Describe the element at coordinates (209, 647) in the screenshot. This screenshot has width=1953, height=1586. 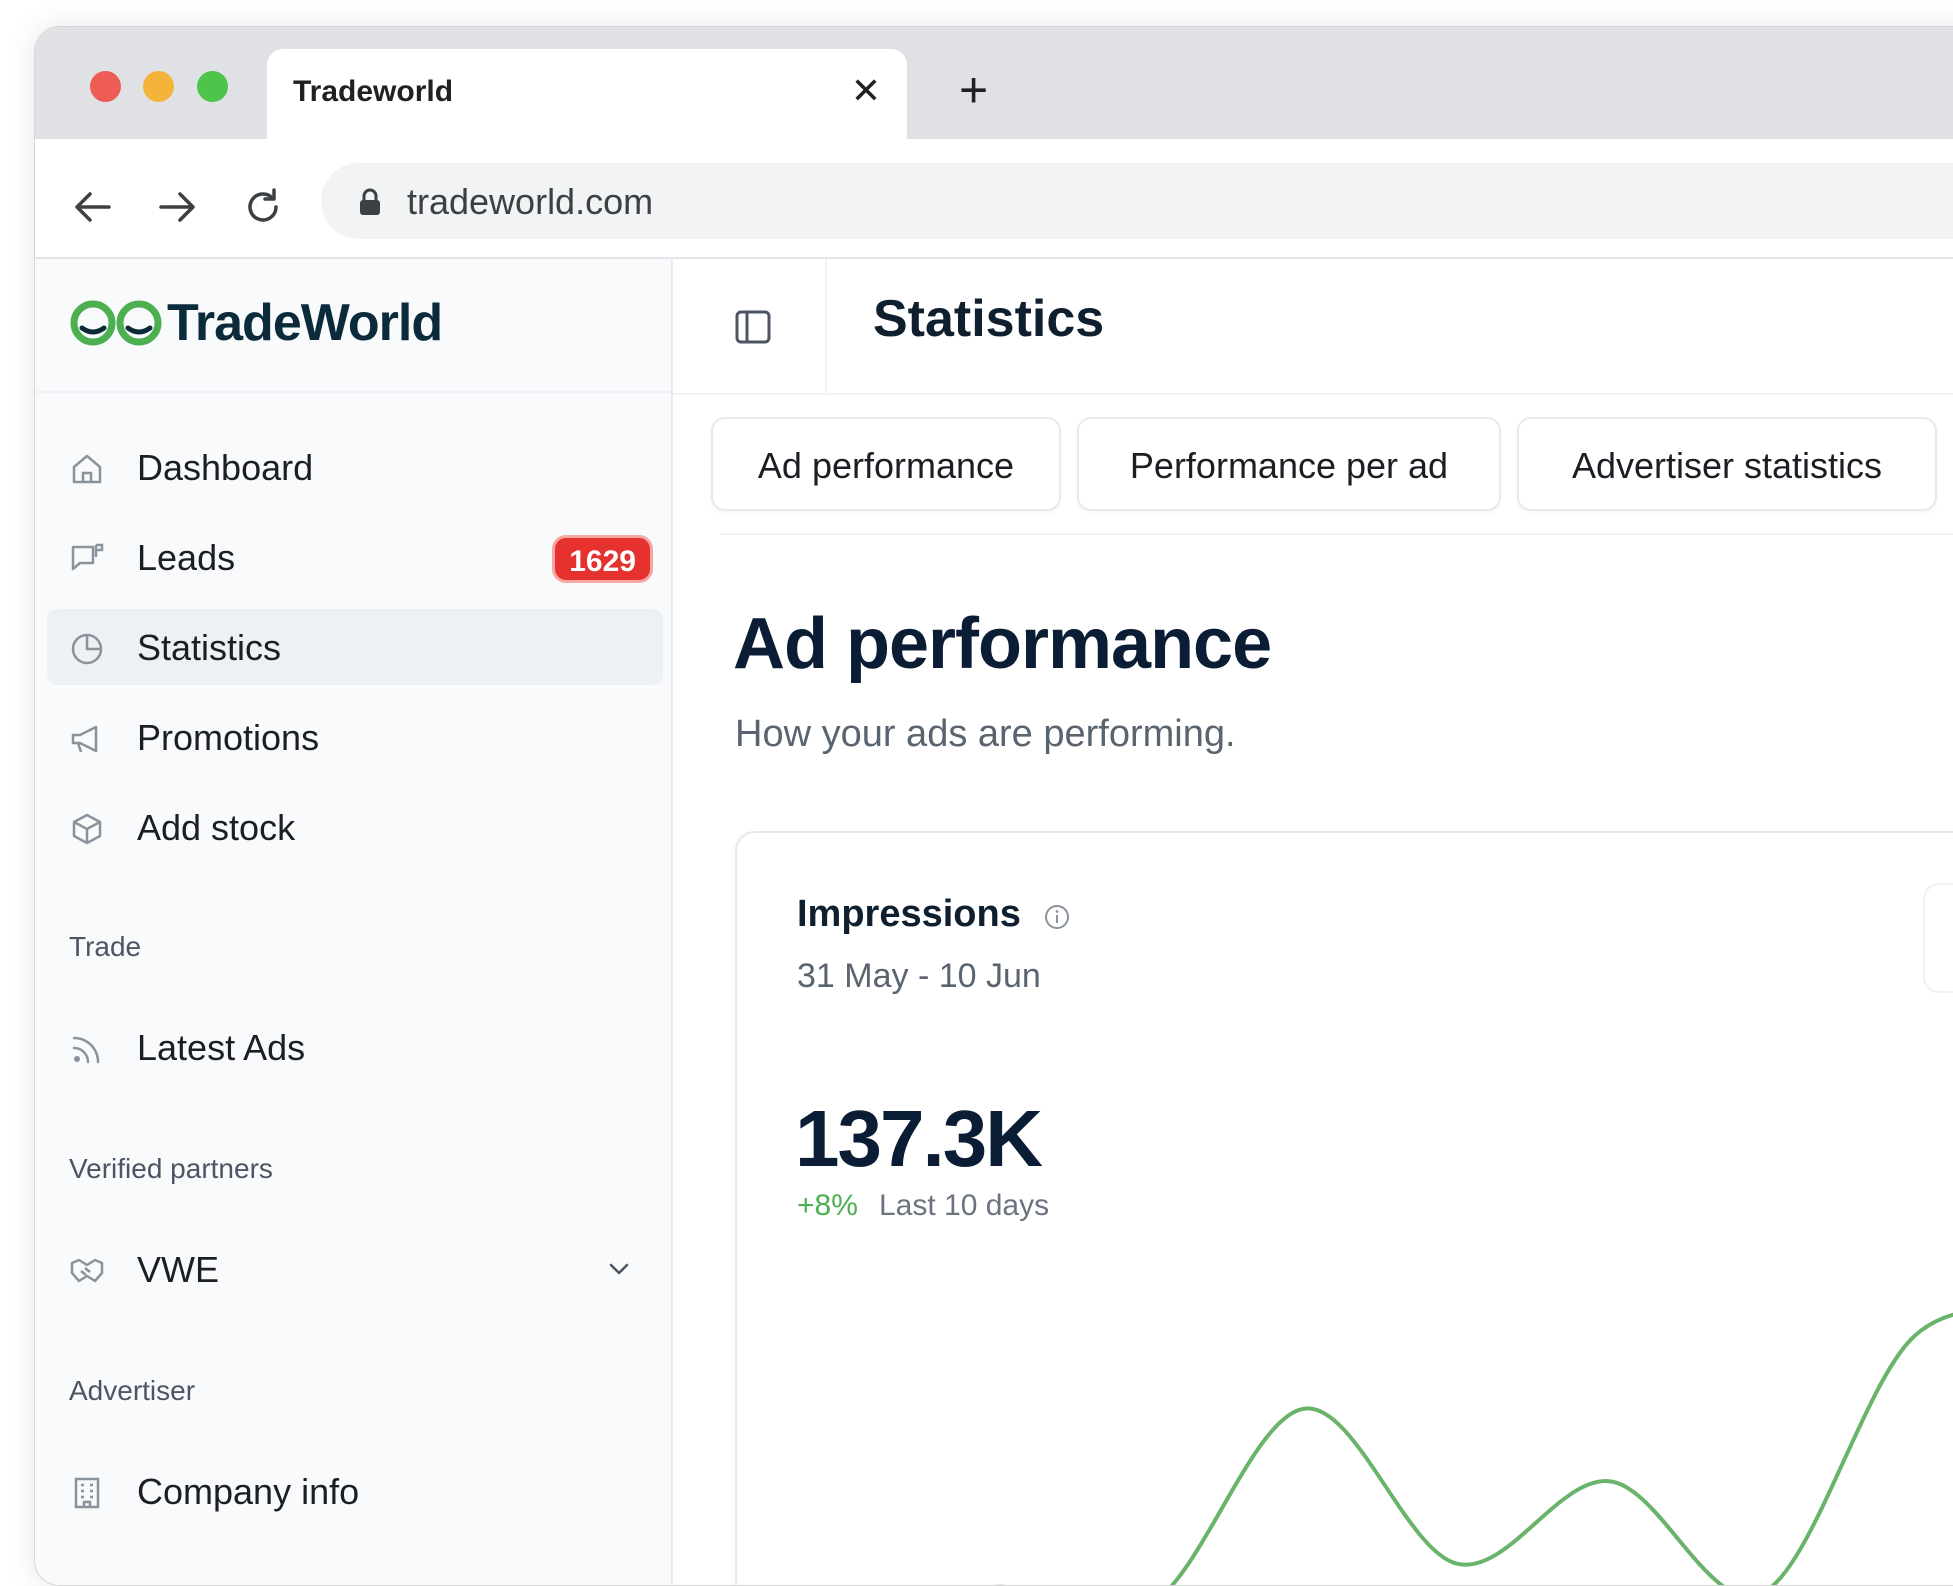
I see `sidebar-item-label: Statistics` at that location.